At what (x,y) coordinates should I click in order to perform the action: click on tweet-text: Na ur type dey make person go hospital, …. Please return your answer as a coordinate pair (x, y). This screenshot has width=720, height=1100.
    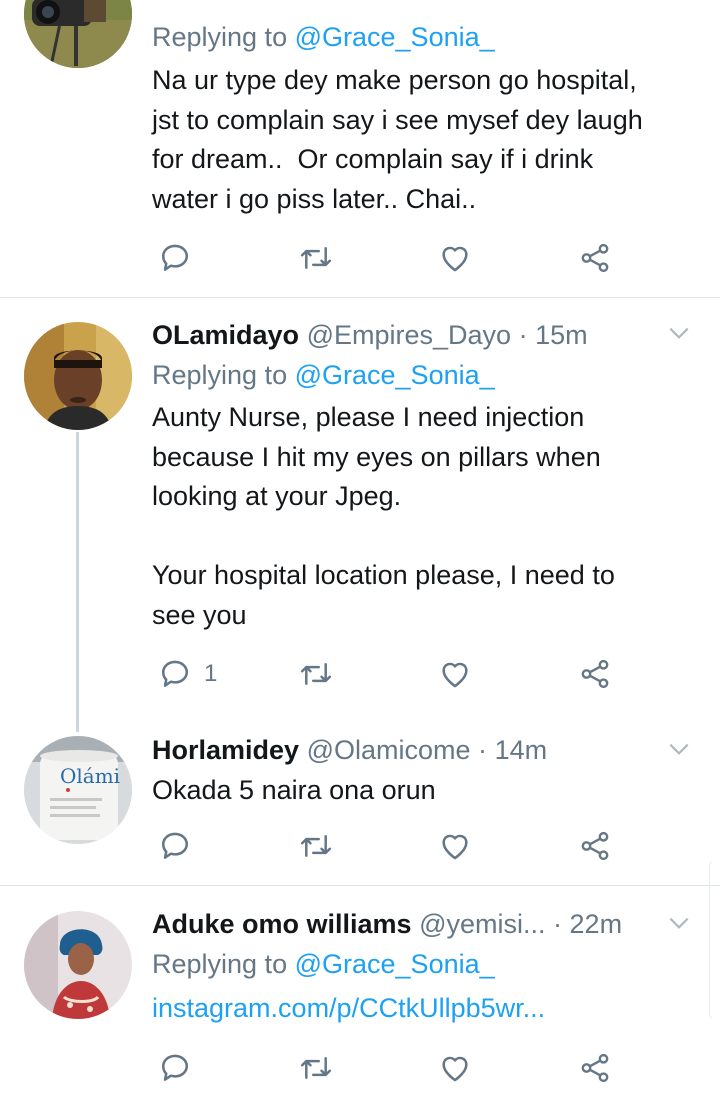
    Looking at the image, I should click on (397, 139).